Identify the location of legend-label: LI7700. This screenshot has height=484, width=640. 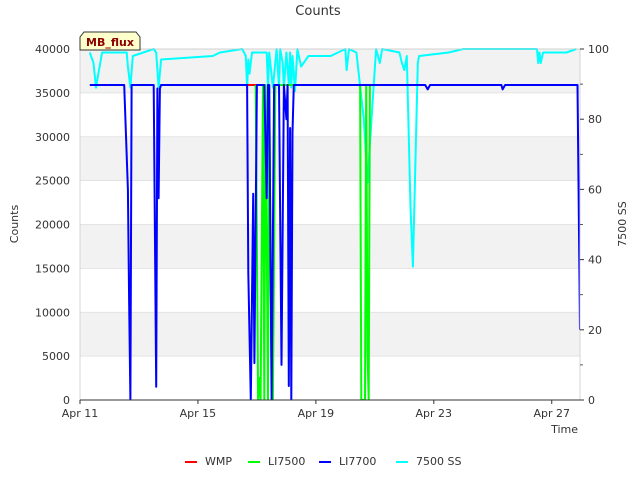
(357, 461).